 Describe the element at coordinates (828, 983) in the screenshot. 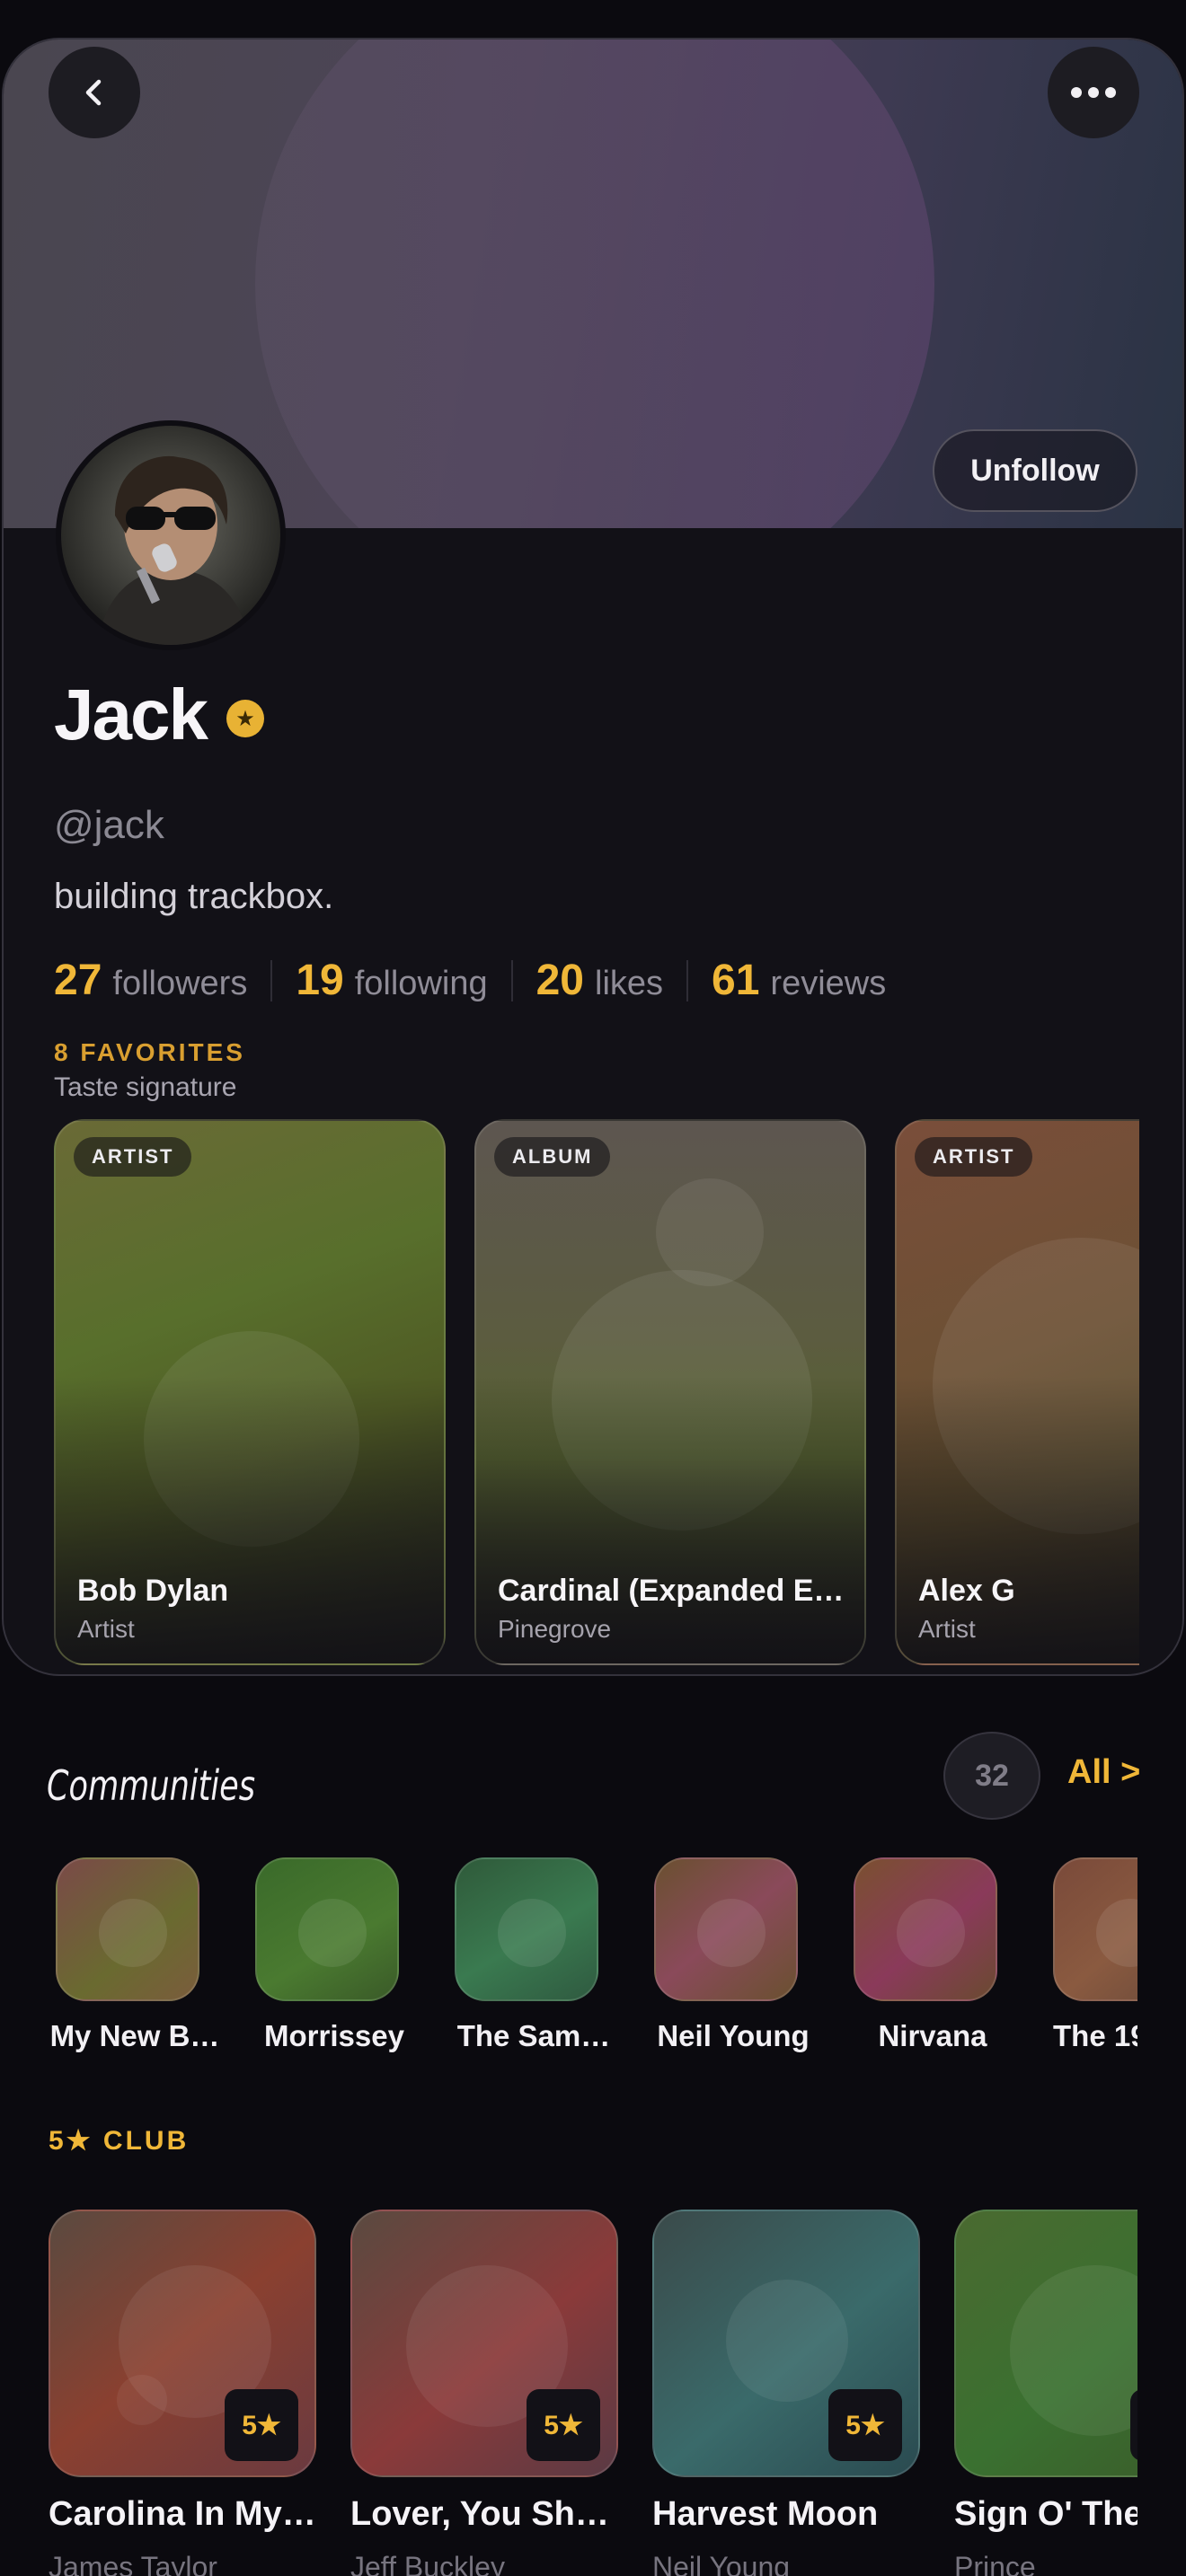

I see `stat-label: reviews` at that location.